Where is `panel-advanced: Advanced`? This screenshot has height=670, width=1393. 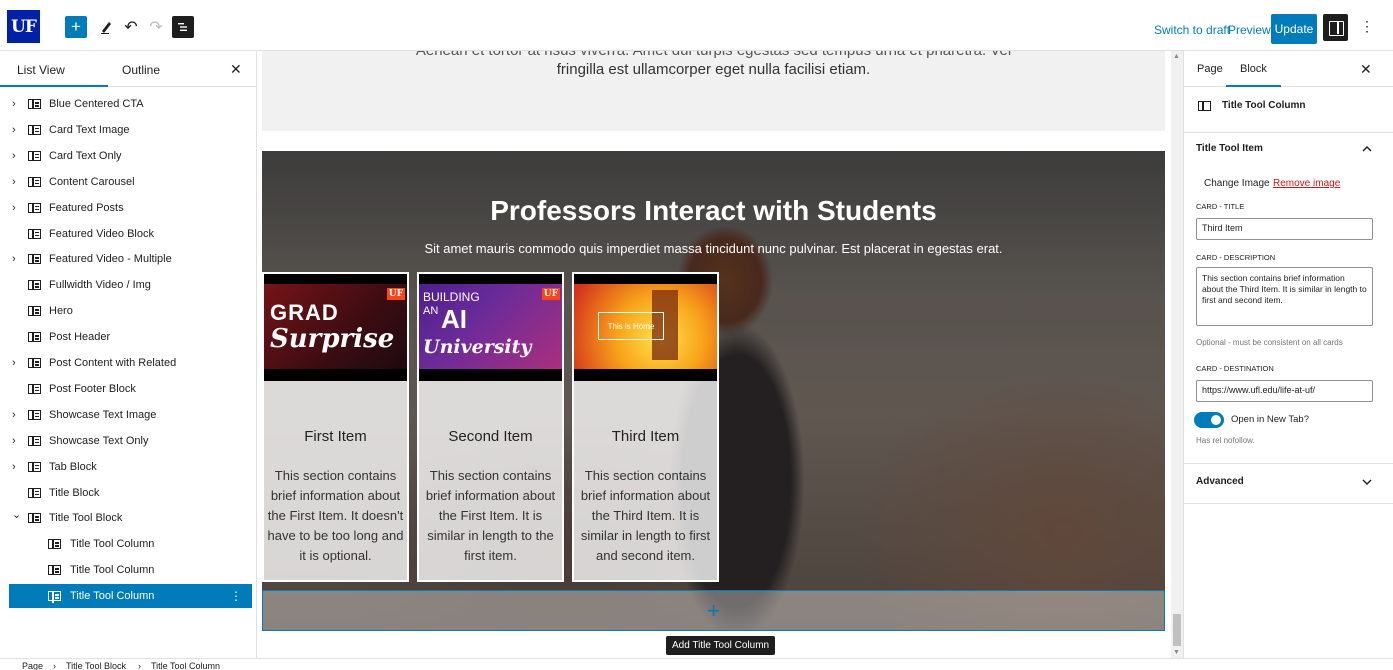
panel-advanced: Advanced is located at coordinates (1220, 481).